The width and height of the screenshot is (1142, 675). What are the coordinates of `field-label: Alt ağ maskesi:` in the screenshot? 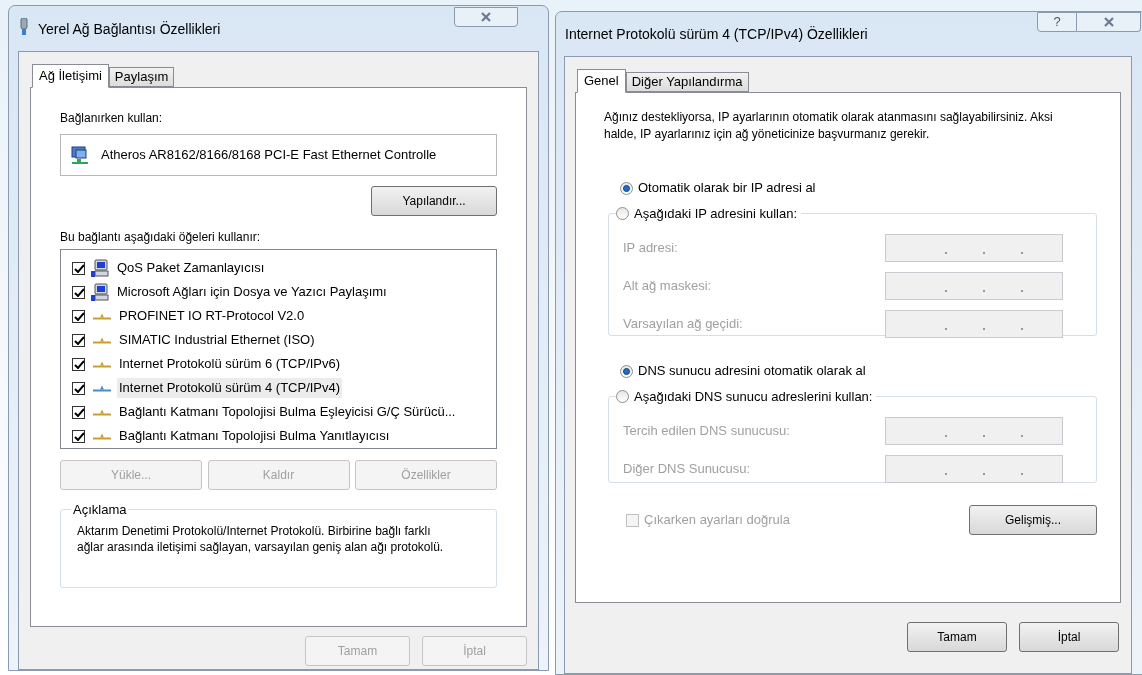 It's located at (667, 285).